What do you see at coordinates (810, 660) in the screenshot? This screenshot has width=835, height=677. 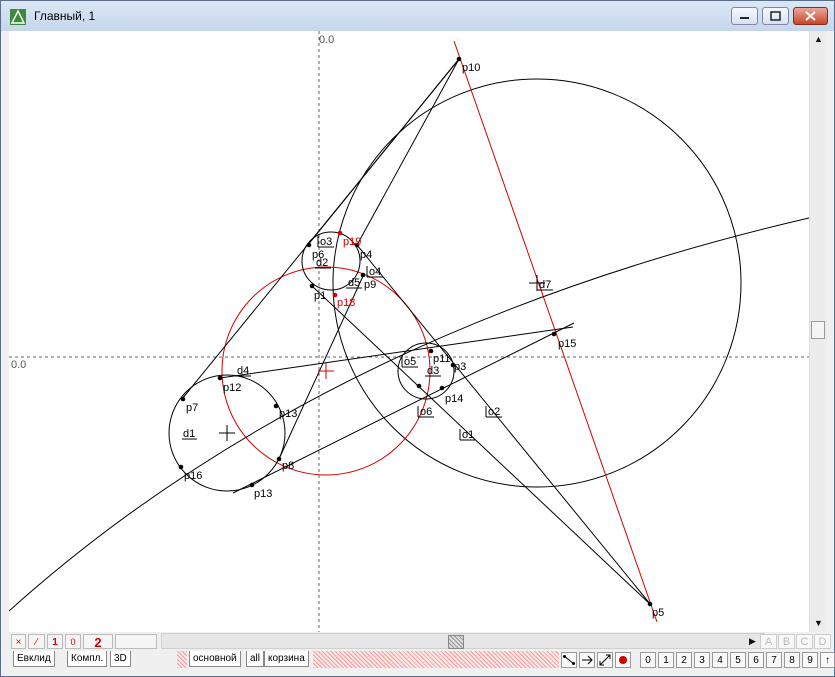 I see `digit-9-button: 9` at bounding box center [810, 660].